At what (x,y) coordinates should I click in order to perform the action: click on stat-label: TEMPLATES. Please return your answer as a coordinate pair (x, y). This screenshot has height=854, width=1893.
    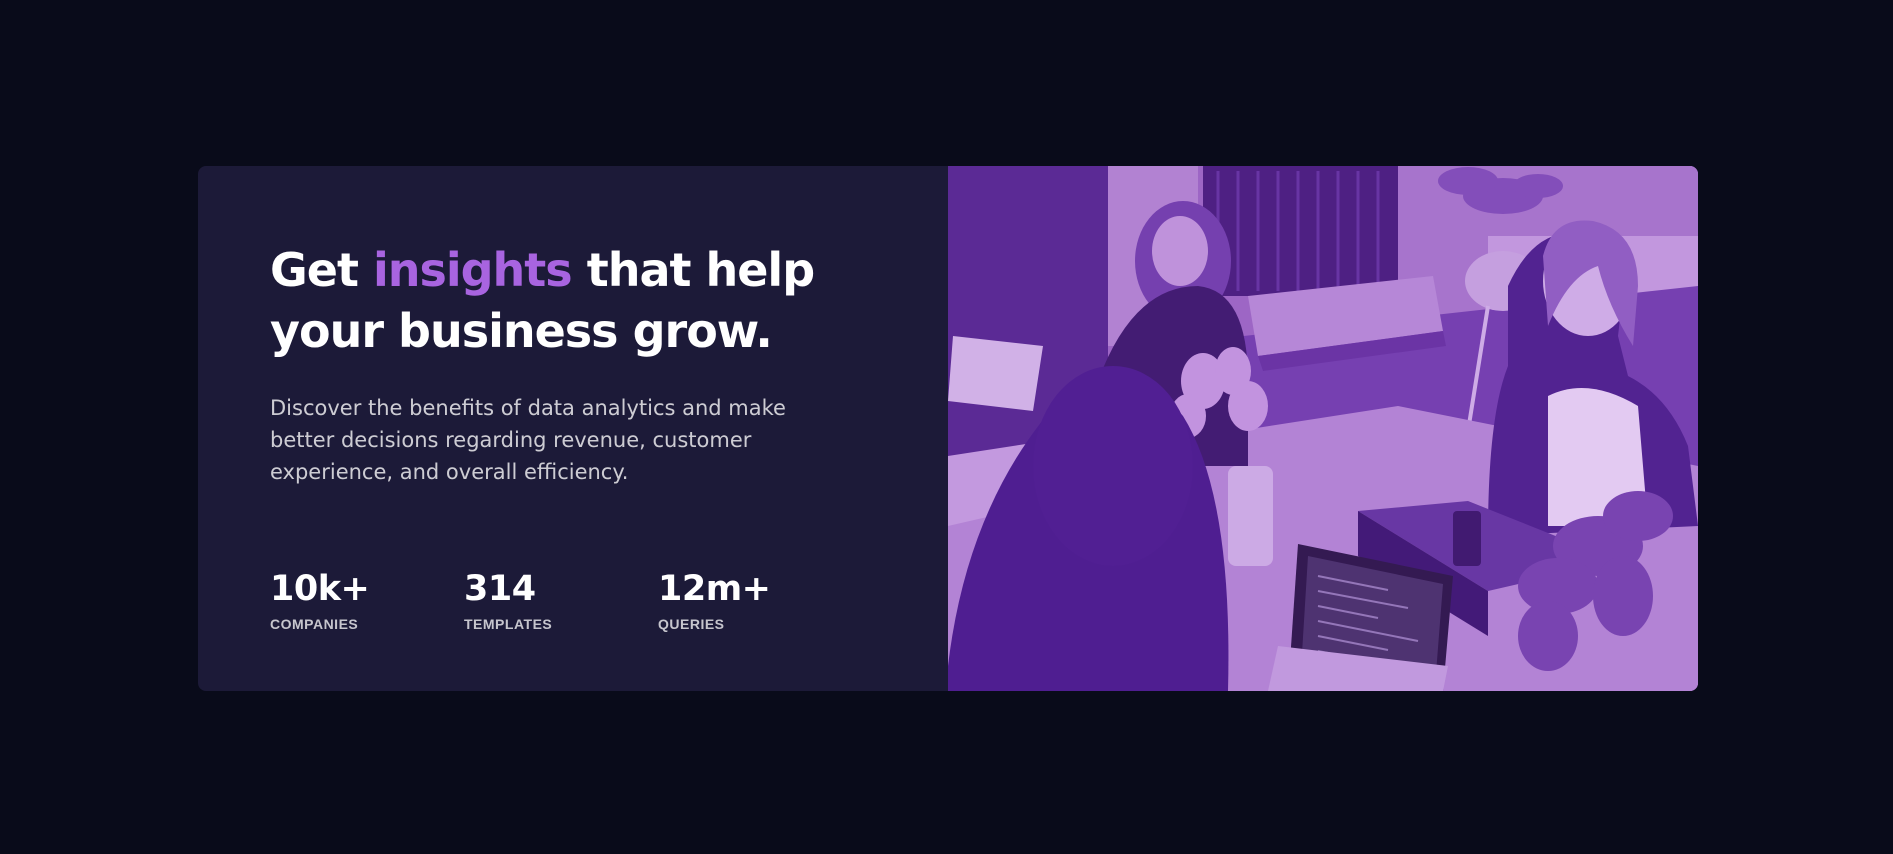
    Looking at the image, I should click on (508, 624).